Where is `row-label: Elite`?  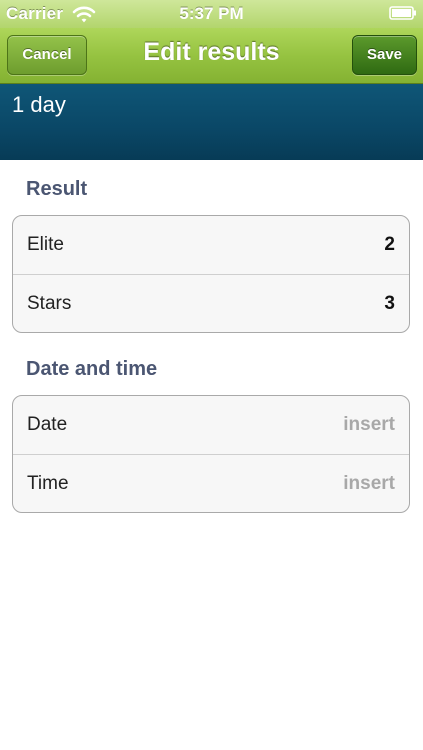 row-label: Elite is located at coordinates (45, 244).